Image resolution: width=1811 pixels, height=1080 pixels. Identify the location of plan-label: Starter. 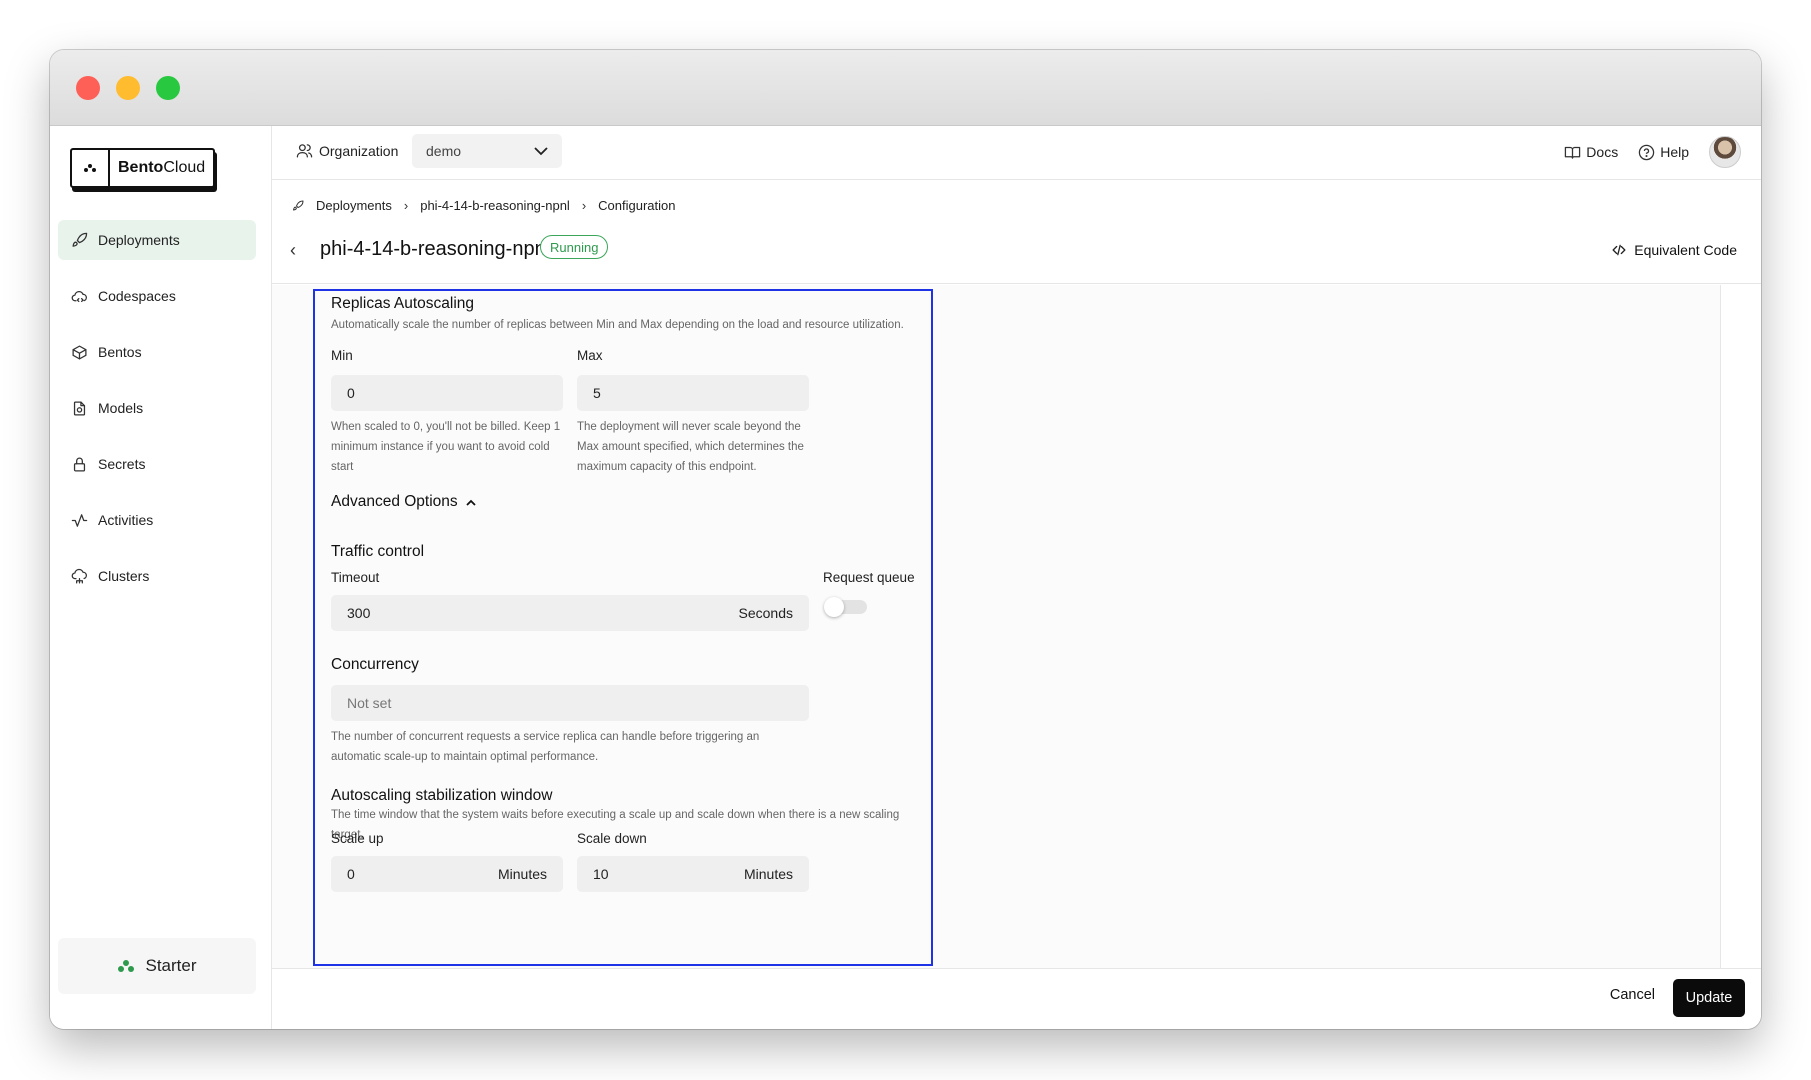
(171, 965).